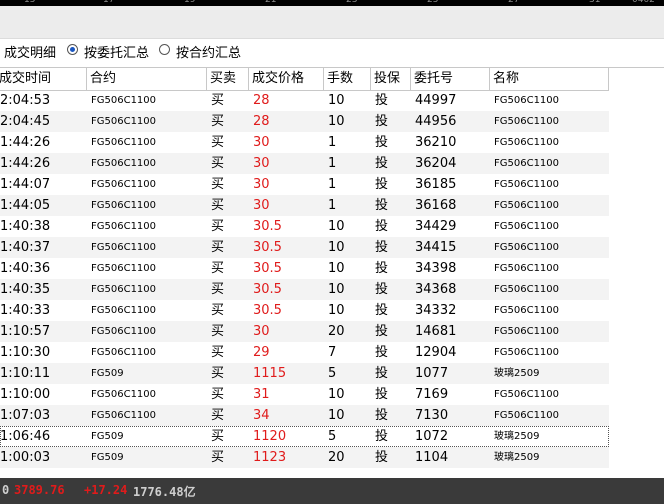 This screenshot has height=504, width=664. I want to click on row-time: 1:44:07, so click(25, 184).